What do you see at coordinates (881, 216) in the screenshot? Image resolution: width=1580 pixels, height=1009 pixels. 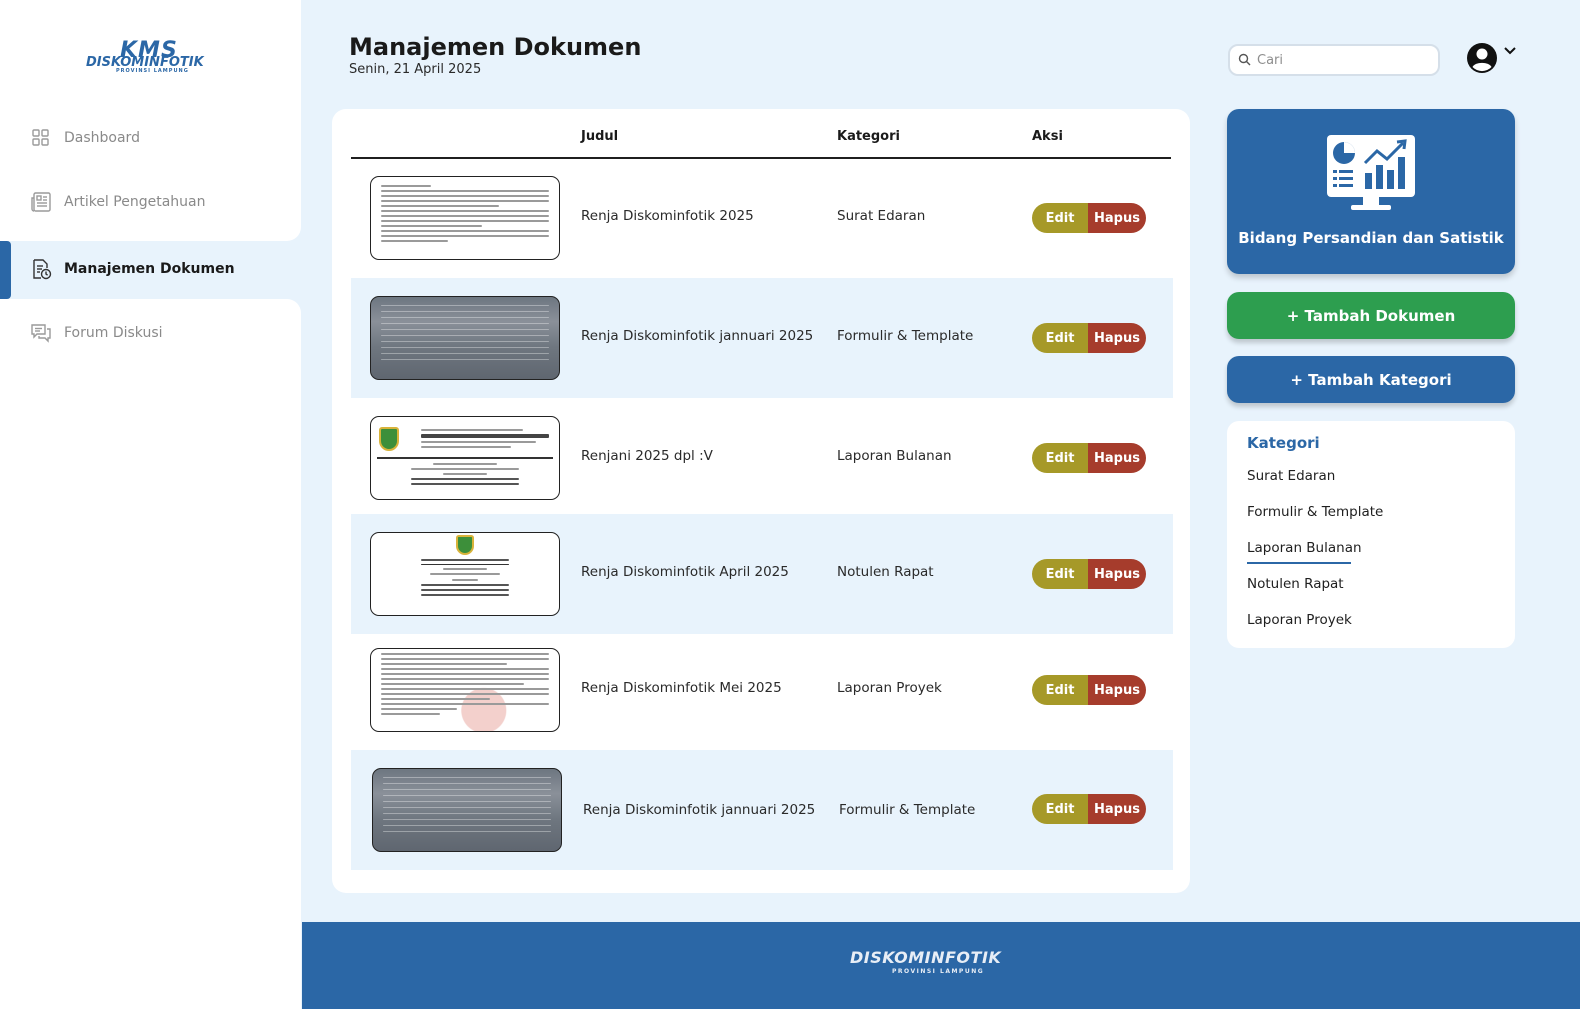 I see `row-category: Surat Edaran` at bounding box center [881, 216].